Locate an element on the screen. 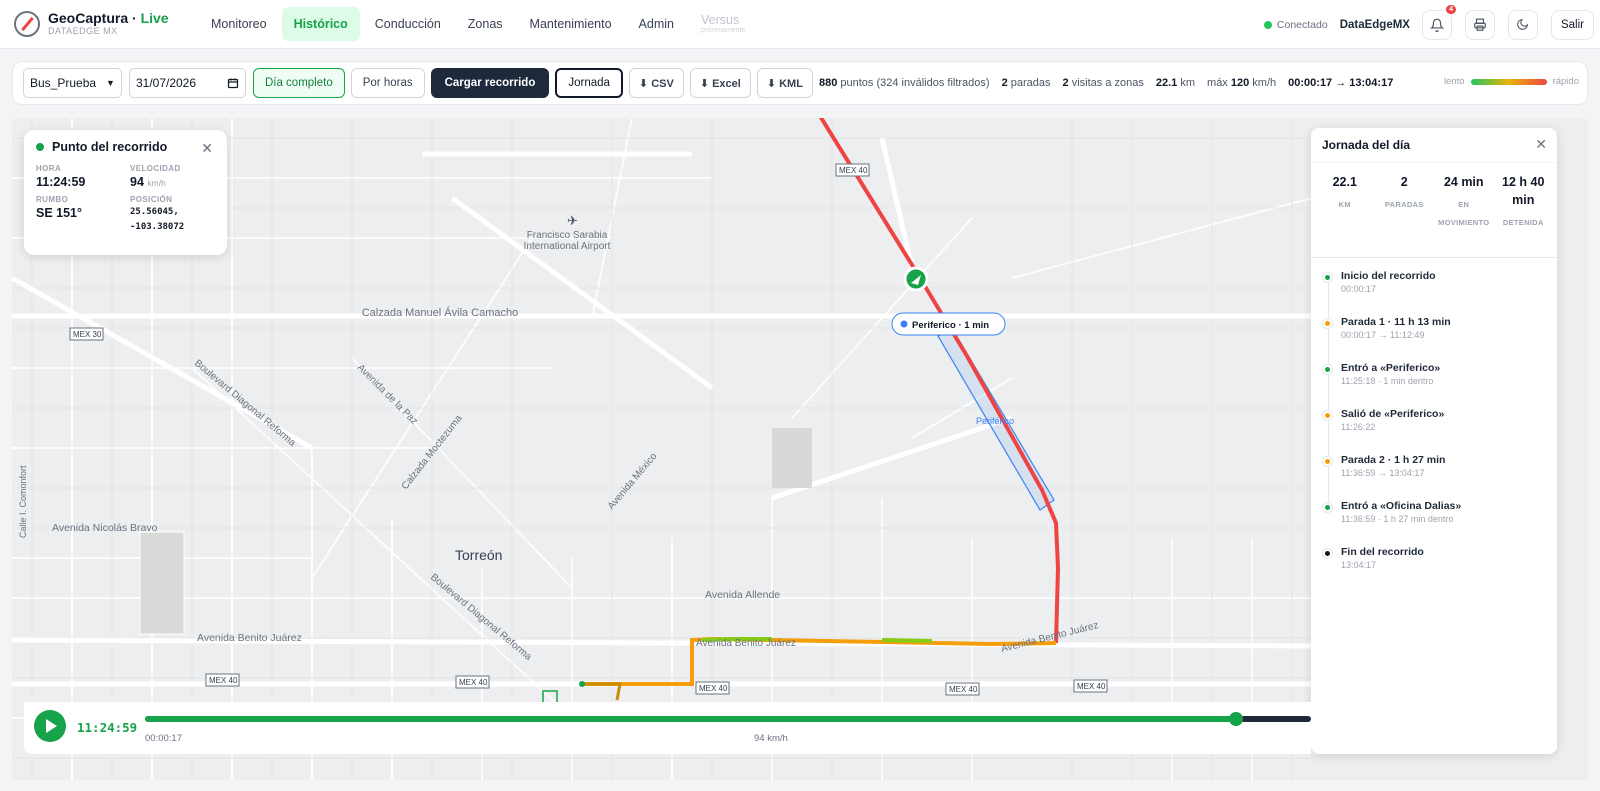 The image size is (1600, 791). distance-stat: 22.1 km is located at coordinates (1175, 83).